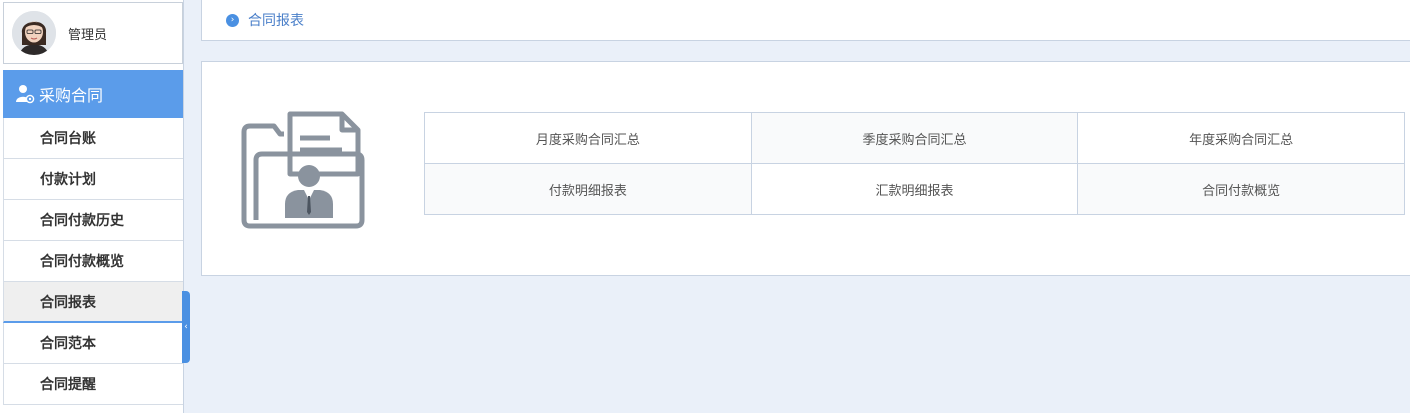 The width and height of the screenshot is (1410, 413). What do you see at coordinates (303, 169) in the screenshot?
I see `contract-folder-icon` at bounding box center [303, 169].